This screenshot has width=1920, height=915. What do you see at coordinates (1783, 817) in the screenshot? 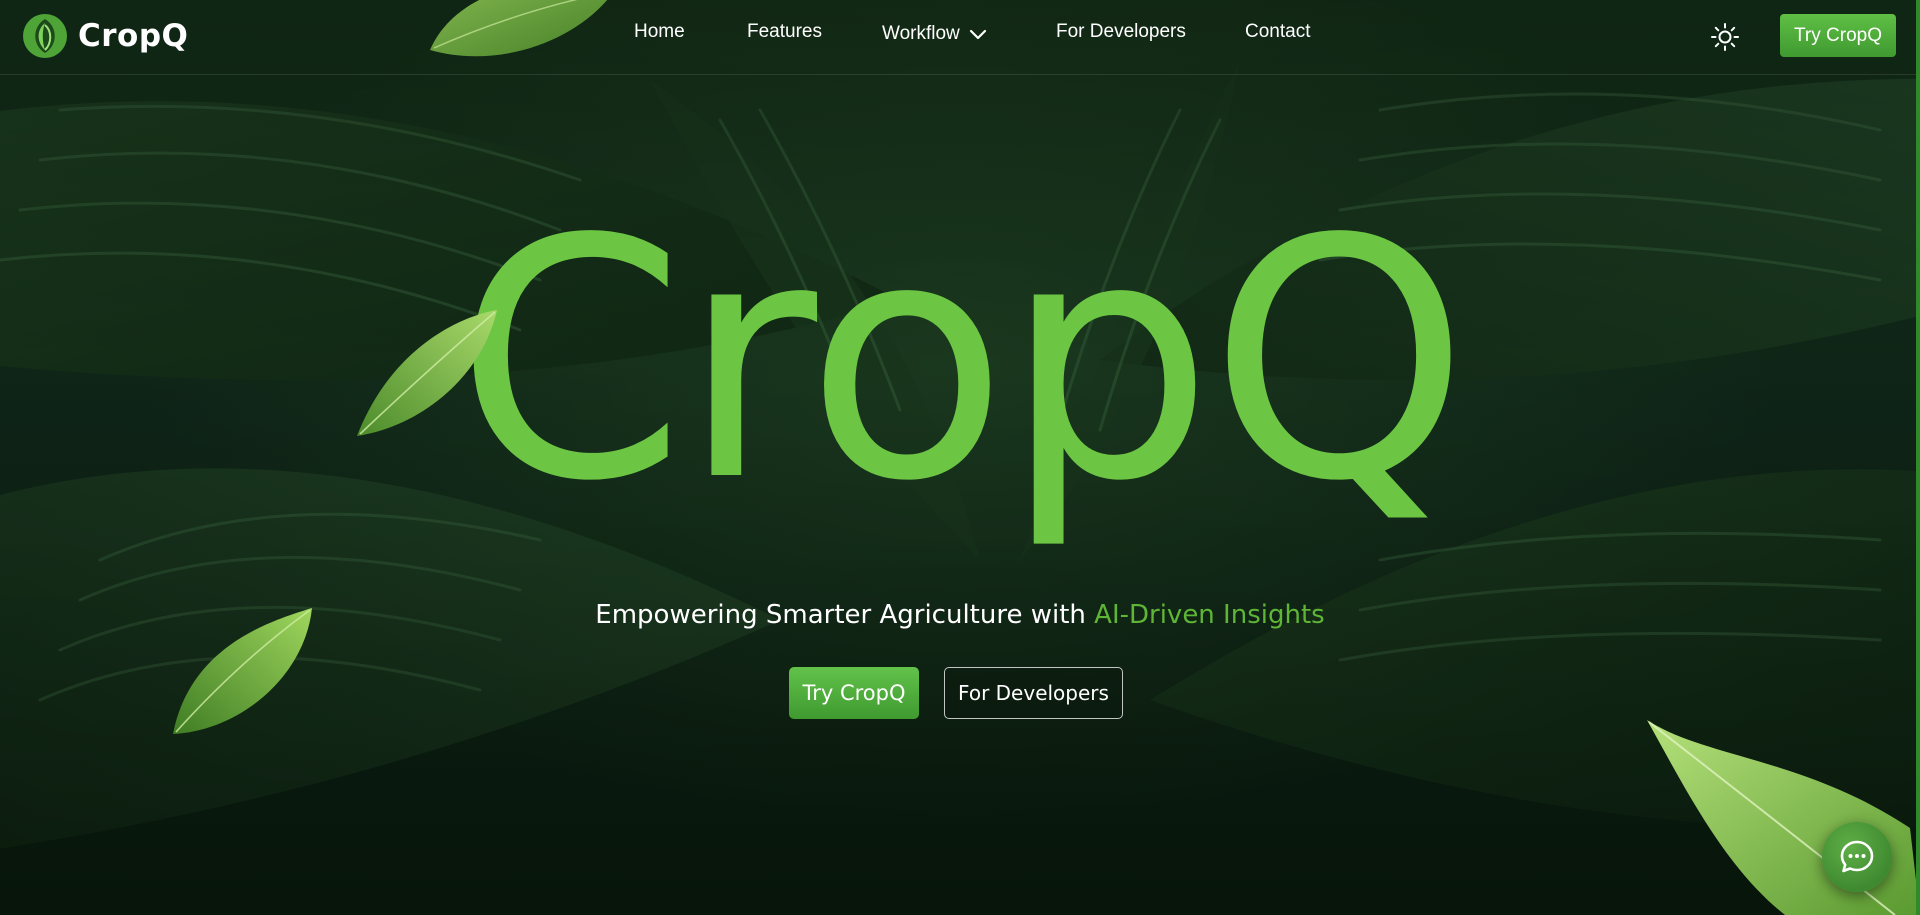
I see `leaf-bottom-right-decoration` at bounding box center [1783, 817].